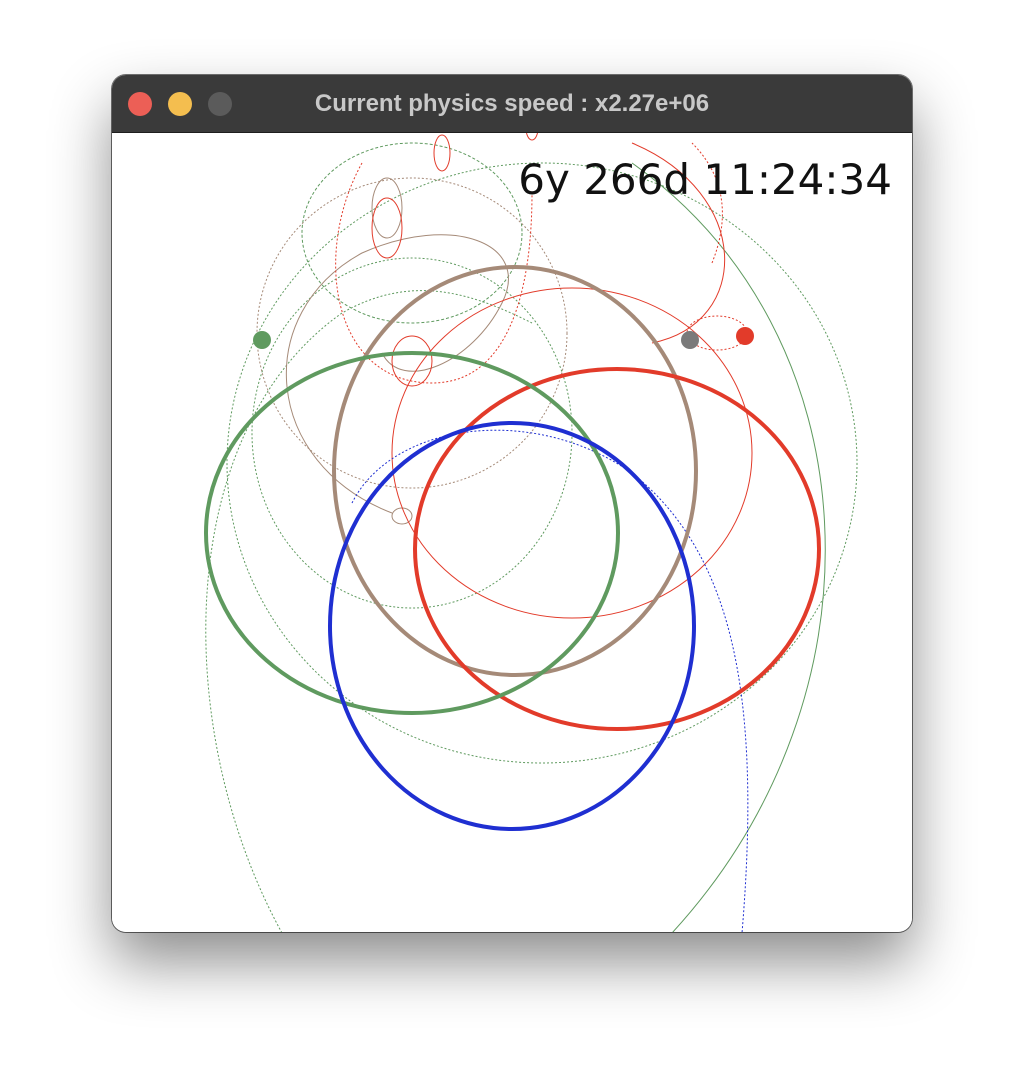  I want to click on gray-body, so click(690, 340).